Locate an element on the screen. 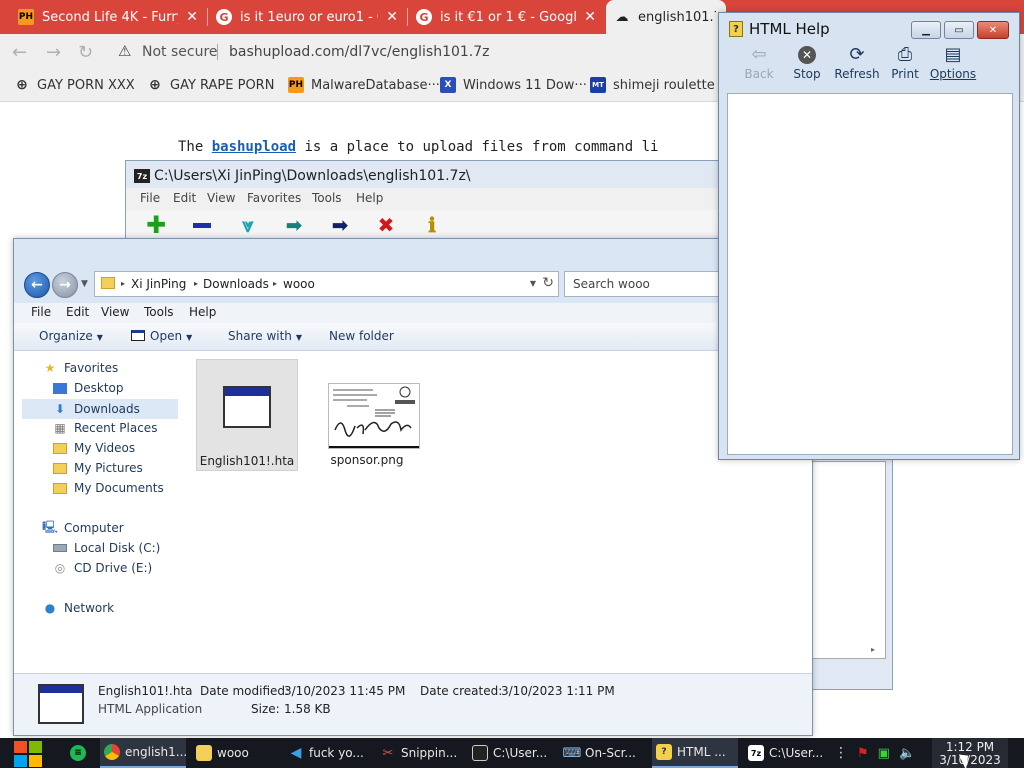 The image size is (1024, 768). bookmark-item: ⊕ GAY PORN XXX is located at coordinates (74, 85).